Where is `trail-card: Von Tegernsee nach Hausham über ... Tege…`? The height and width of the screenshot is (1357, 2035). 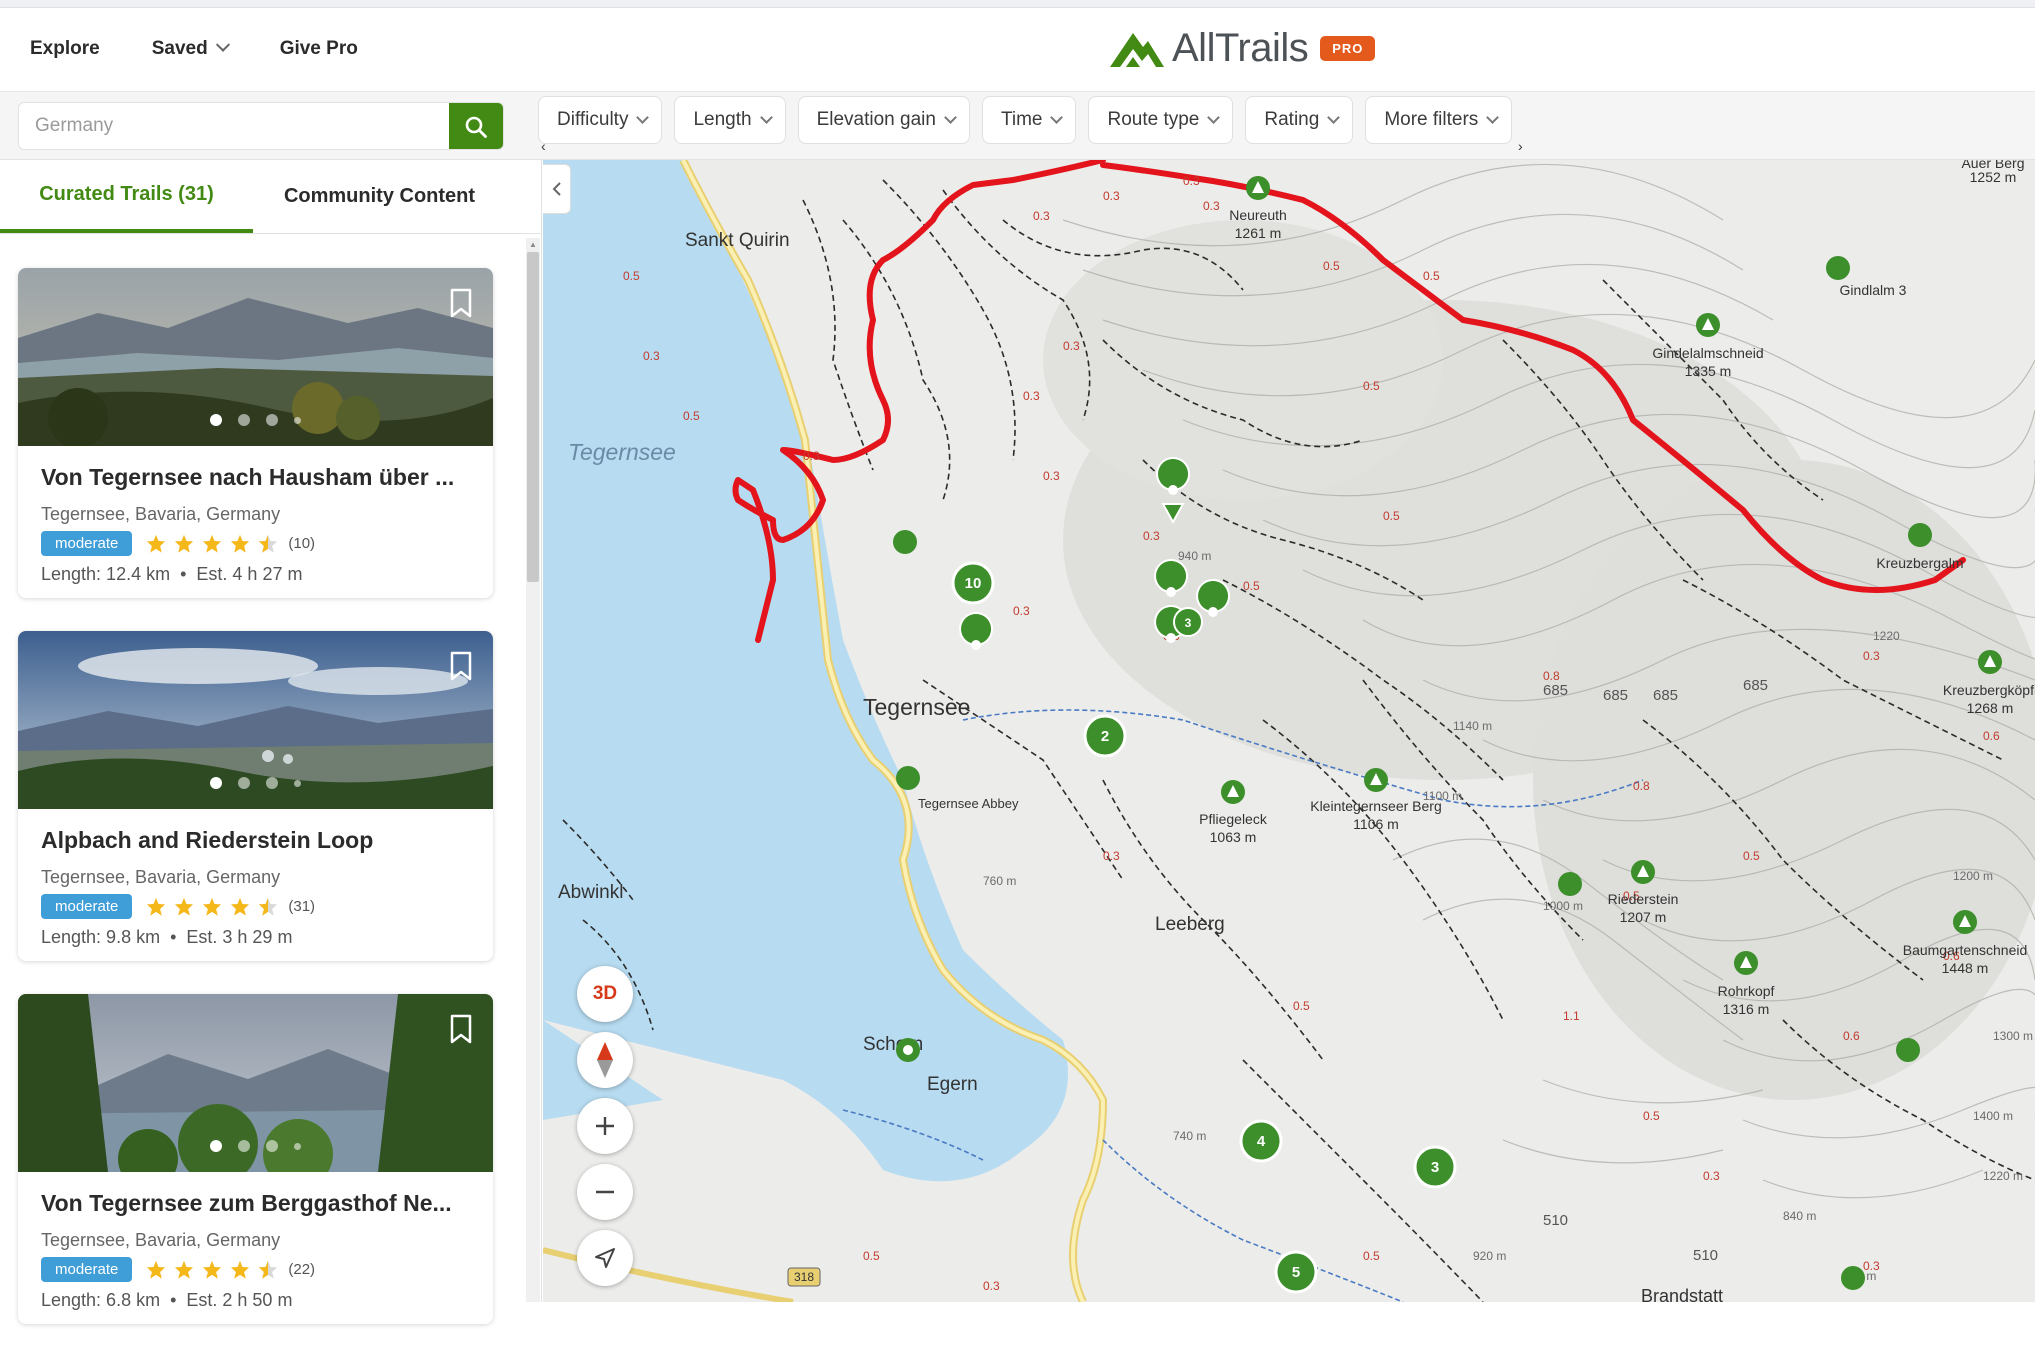 trail-card: Von Tegernsee nach Hausham über ... Tege… is located at coordinates (255, 433).